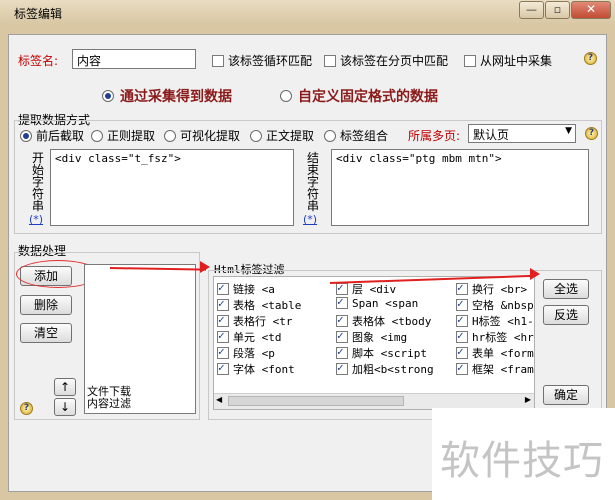  Describe the element at coordinates (470, 61) in the screenshot. I see `from-url-box` at that location.